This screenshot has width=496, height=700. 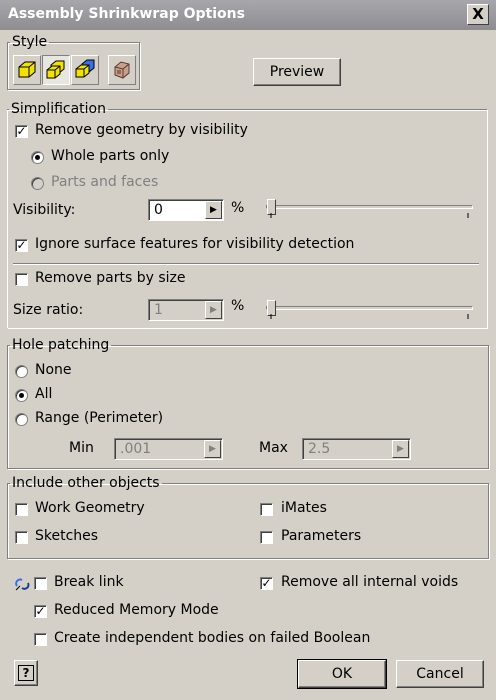 What do you see at coordinates (246, 264) in the screenshot?
I see `simplification-separator` at bounding box center [246, 264].